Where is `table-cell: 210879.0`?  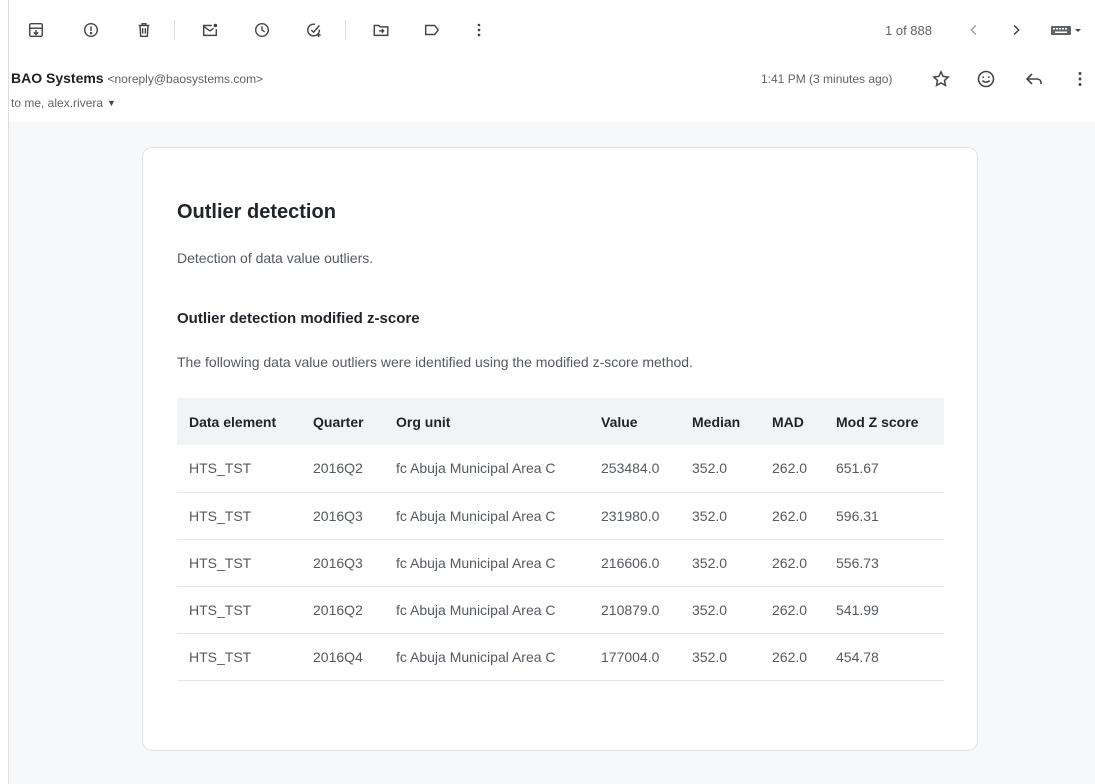
table-cell: 210879.0 is located at coordinates (634, 610).